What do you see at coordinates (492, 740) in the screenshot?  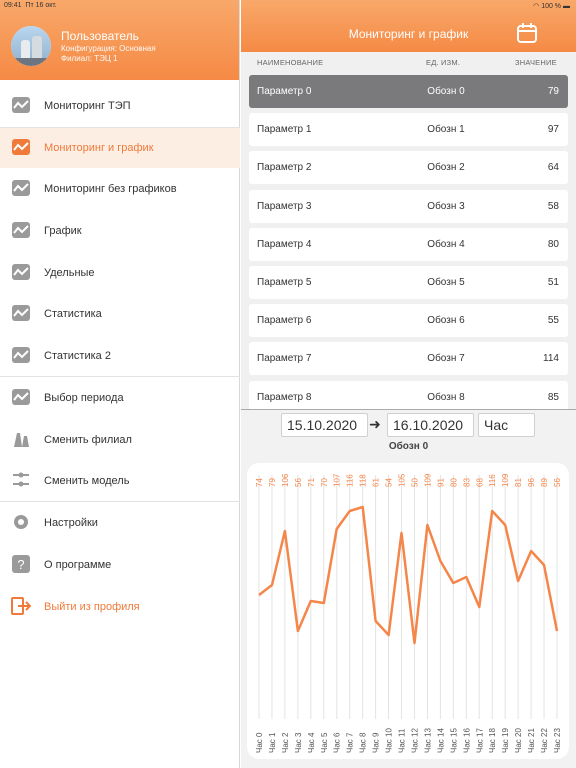 I see `x-tick-label: Час 18` at bounding box center [492, 740].